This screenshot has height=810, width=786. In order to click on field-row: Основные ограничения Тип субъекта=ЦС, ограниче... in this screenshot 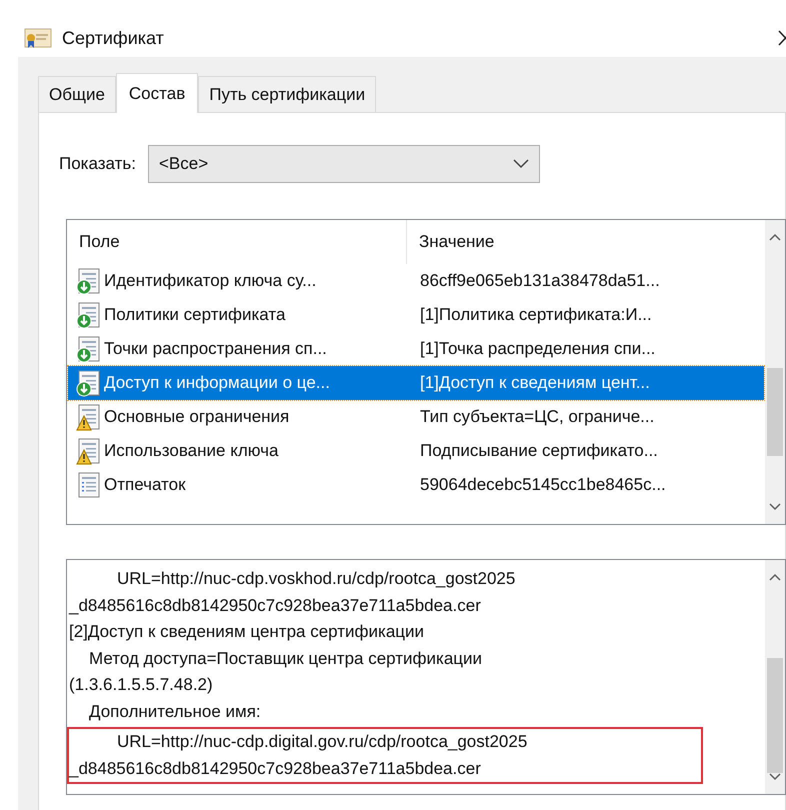, I will do `click(416, 417)`.